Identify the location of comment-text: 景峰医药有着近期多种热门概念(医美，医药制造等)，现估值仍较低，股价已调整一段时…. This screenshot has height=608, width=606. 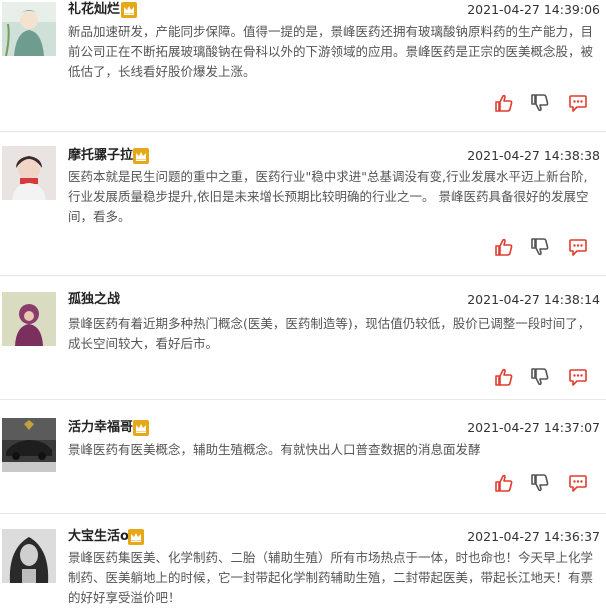
(329, 333).